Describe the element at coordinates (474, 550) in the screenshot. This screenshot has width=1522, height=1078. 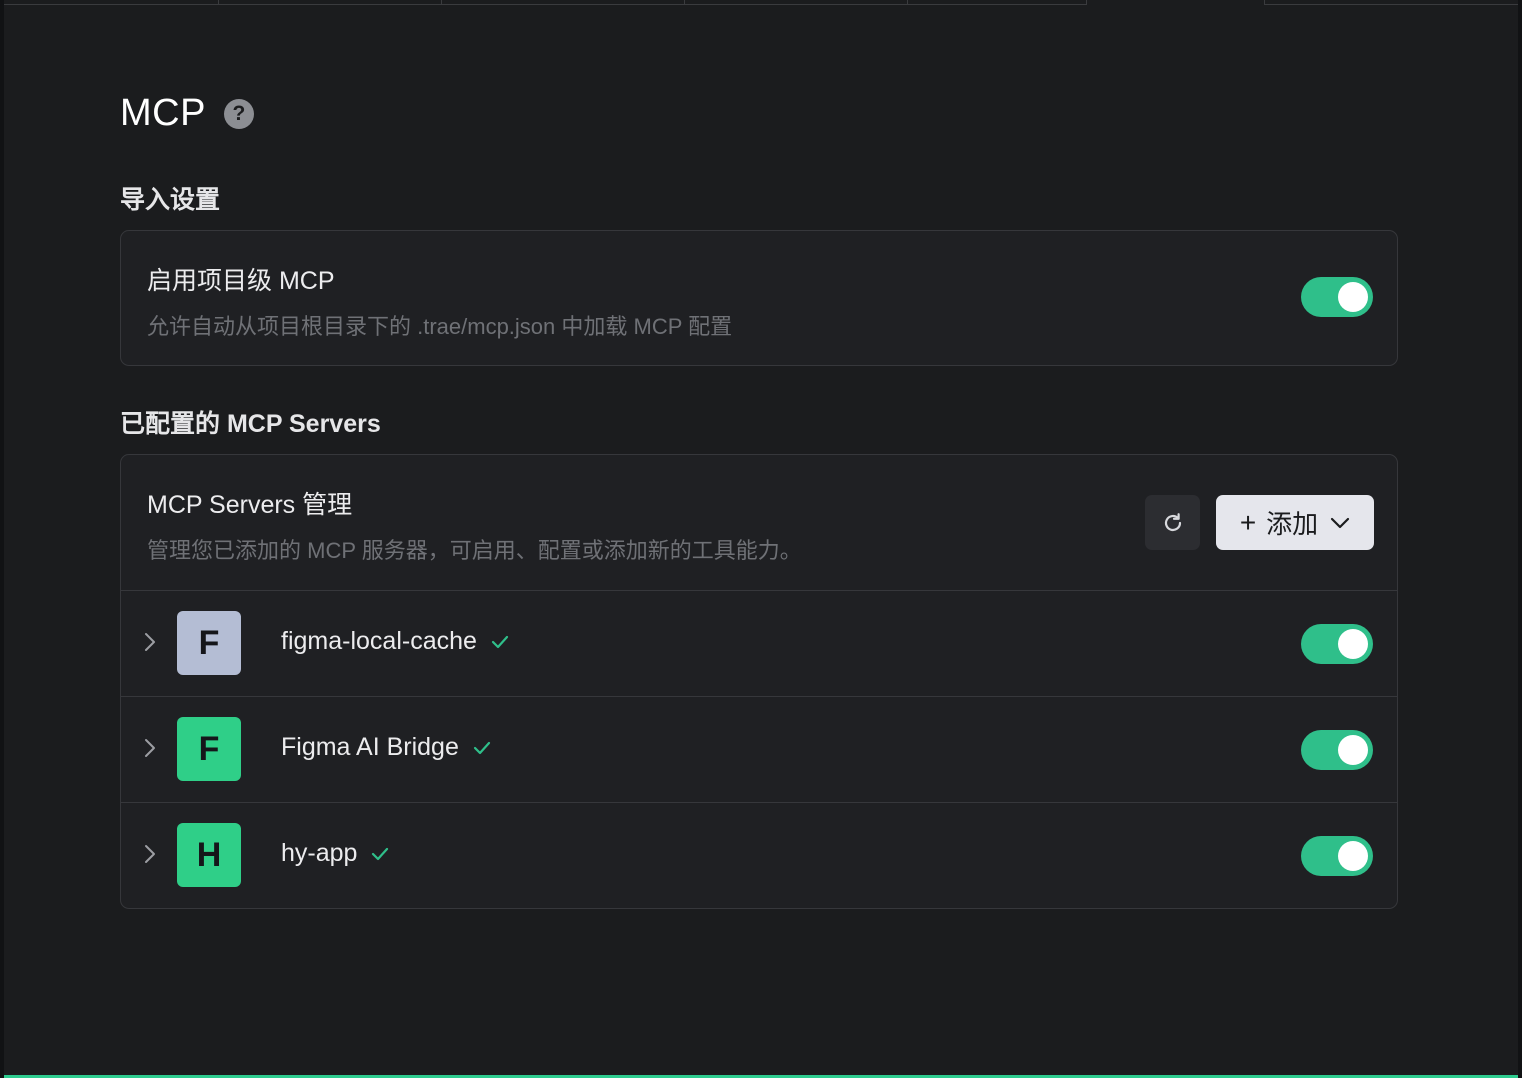
I see `servers-management-description: 管理您已添加的 MCP 服务器，可启用、配置或添加新的工具能力。` at that location.